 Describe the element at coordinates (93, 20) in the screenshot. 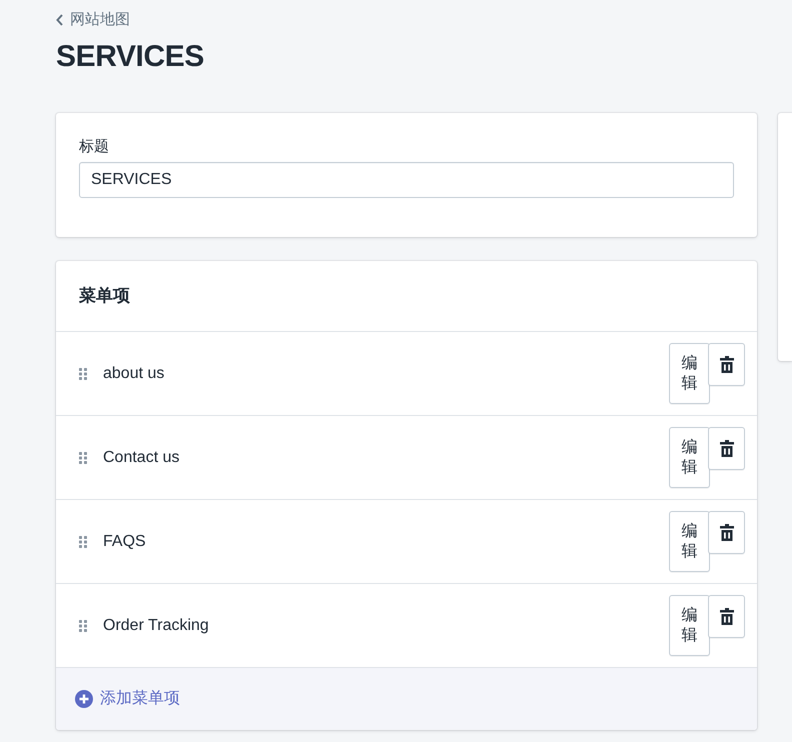

I see `back-link: 网站地图` at that location.